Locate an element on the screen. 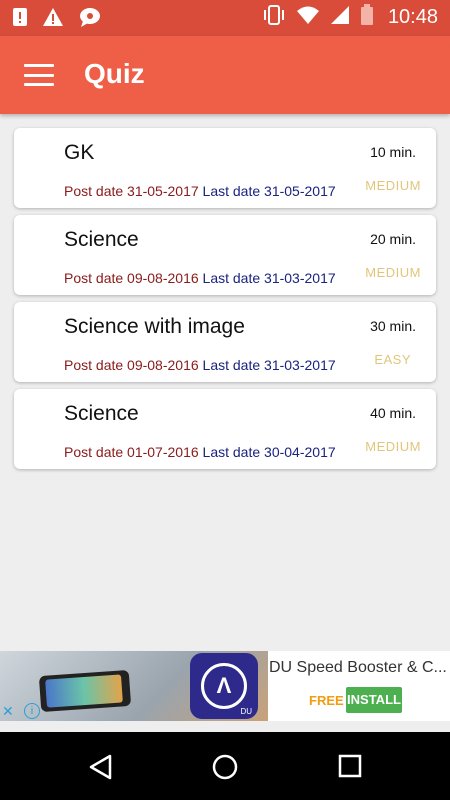 The width and height of the screenshot is (450, 800). ad-price: FREE is located at coordinates (326, 700).